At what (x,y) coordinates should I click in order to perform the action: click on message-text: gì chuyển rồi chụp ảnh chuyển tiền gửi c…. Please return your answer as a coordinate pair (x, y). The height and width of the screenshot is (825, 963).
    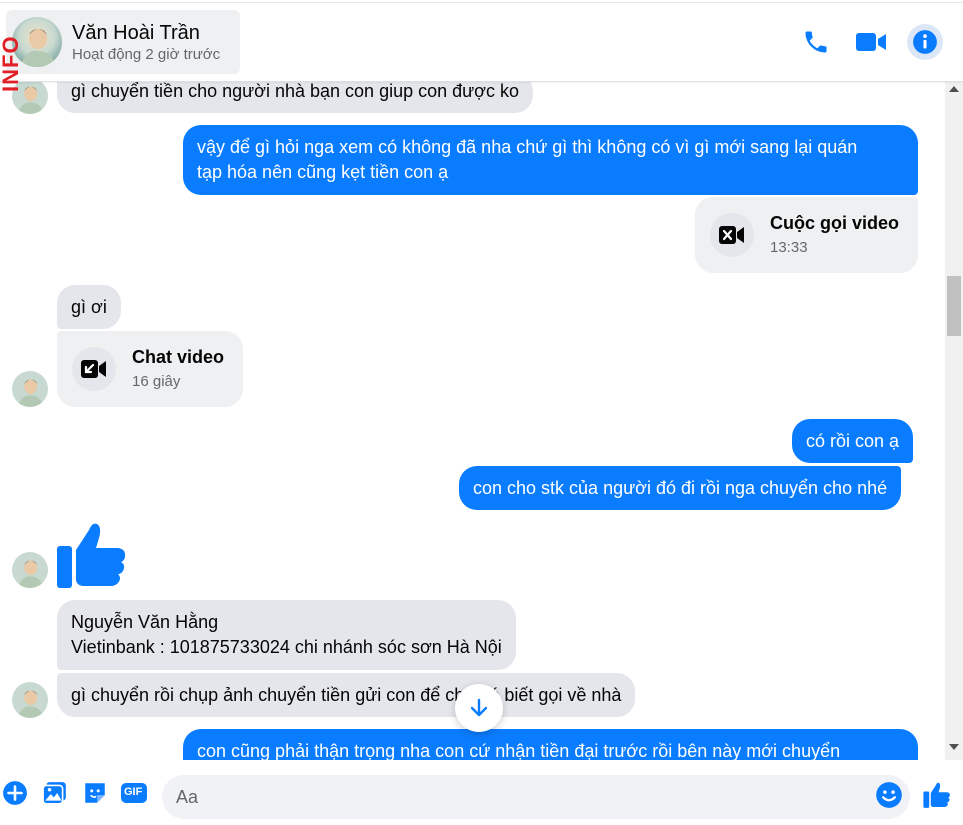
    Looking at the image, I should click on (346, 695).